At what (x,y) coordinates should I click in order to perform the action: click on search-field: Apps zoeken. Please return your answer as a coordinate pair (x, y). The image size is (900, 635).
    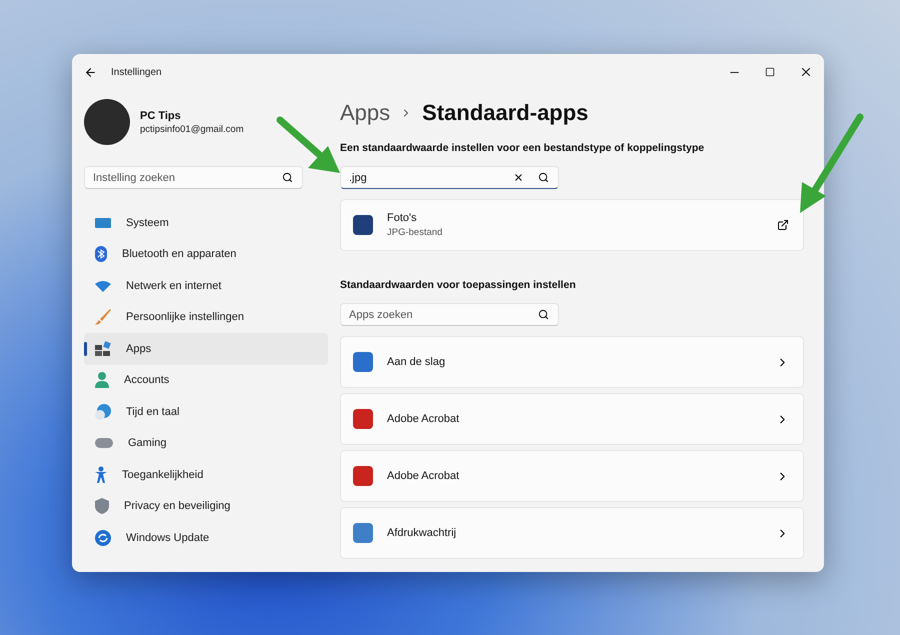
    Looking at the image, I should click on (449, 314).